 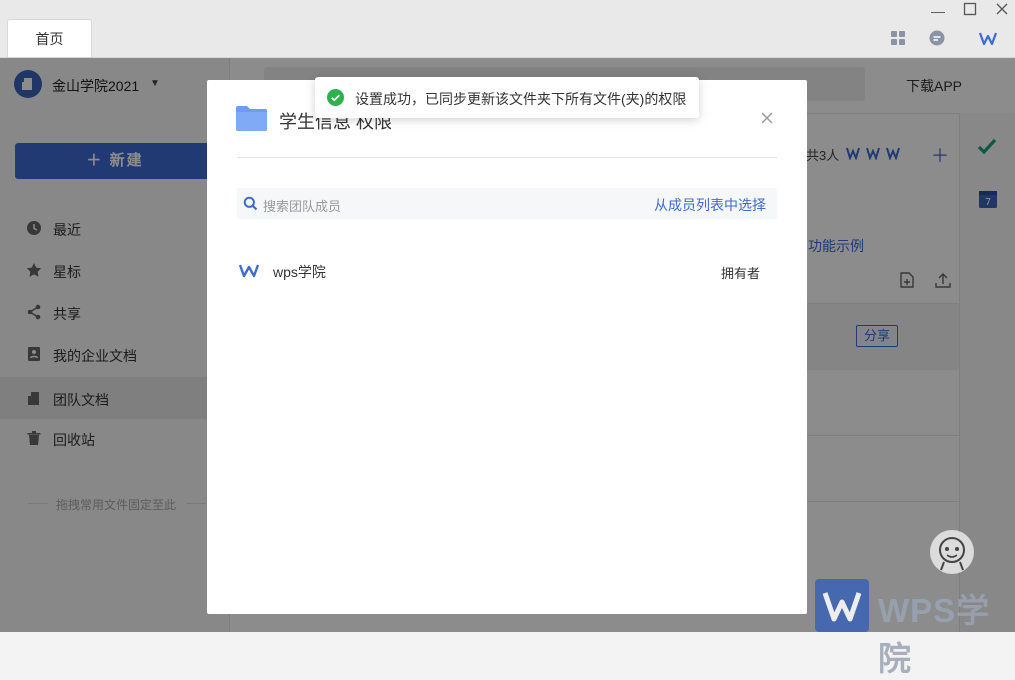 What do you see at coordinates (898, 38) in the screenshot?
I see `apps-grid-icon` at bounding box center [898, 38].